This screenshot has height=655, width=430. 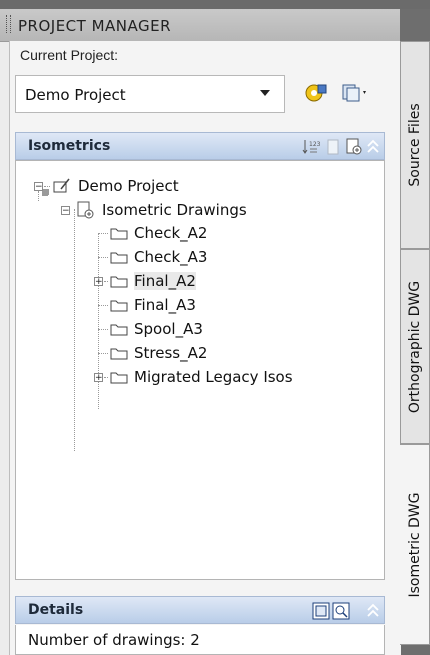 I want to click on tab-isometric-dwg: Isometric DWG, so click(x=415, y=544).